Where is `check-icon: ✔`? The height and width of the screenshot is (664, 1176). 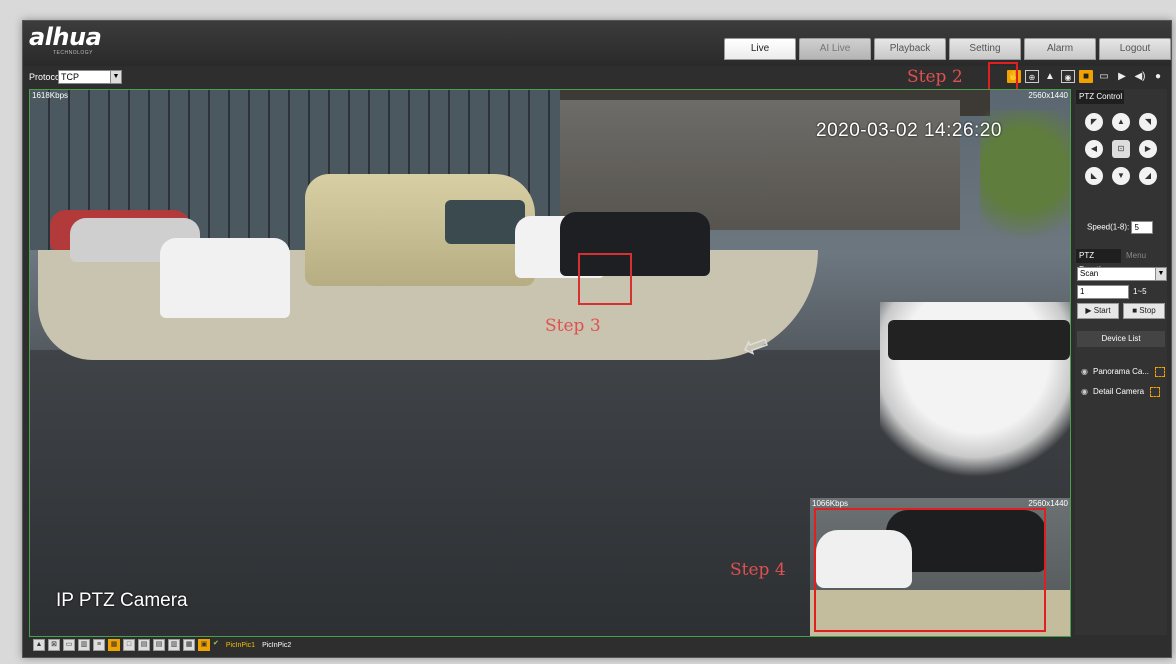
check-icon: ✔ is located at coordinates (216, 643).